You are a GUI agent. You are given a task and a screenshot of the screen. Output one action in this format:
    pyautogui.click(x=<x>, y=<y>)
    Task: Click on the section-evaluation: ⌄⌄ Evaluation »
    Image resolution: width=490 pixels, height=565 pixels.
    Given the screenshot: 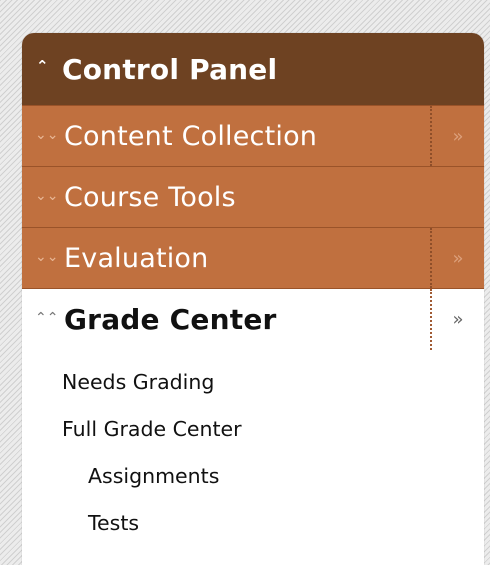 What is the action you would take?
    pyautogui.click(x=253, y=257)
    